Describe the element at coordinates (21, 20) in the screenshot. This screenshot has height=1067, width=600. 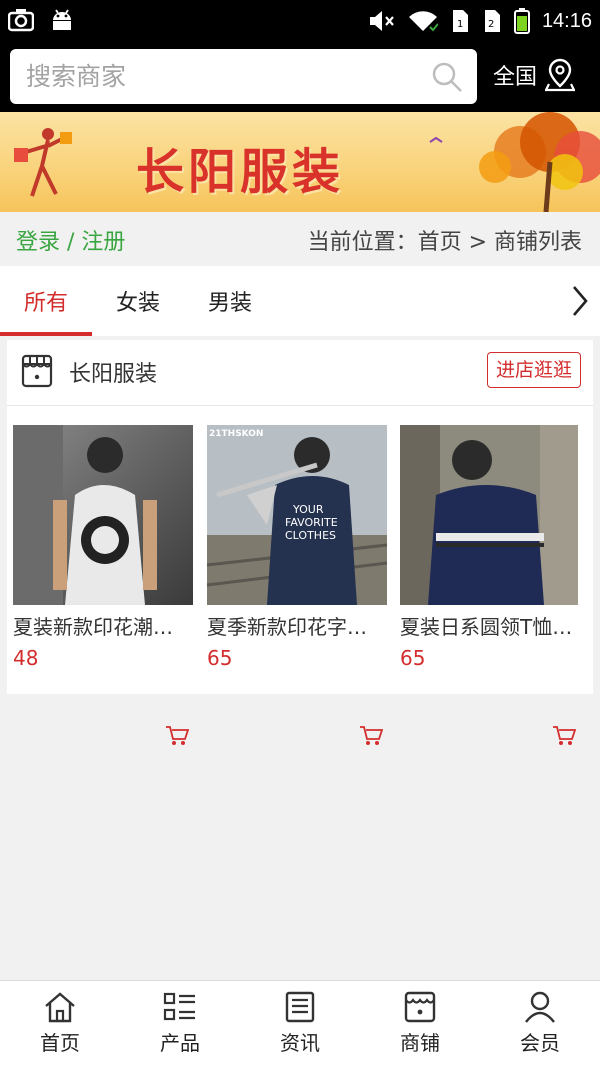
I see `camera-icon` at that location.